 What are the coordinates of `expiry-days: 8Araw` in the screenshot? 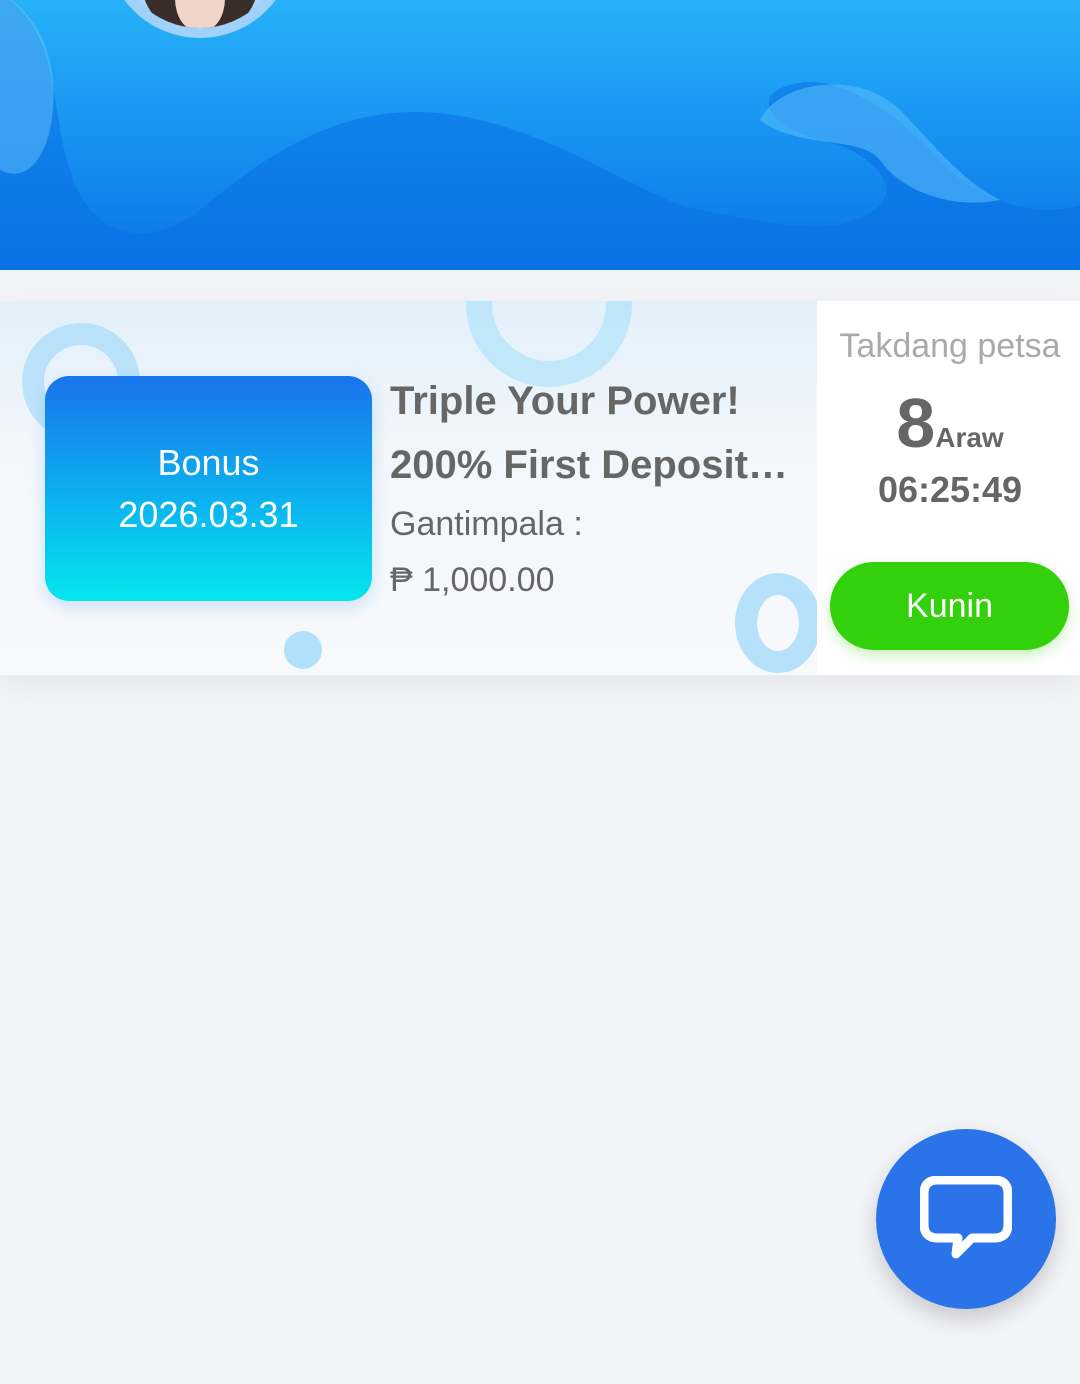 It's located at (950, 423).